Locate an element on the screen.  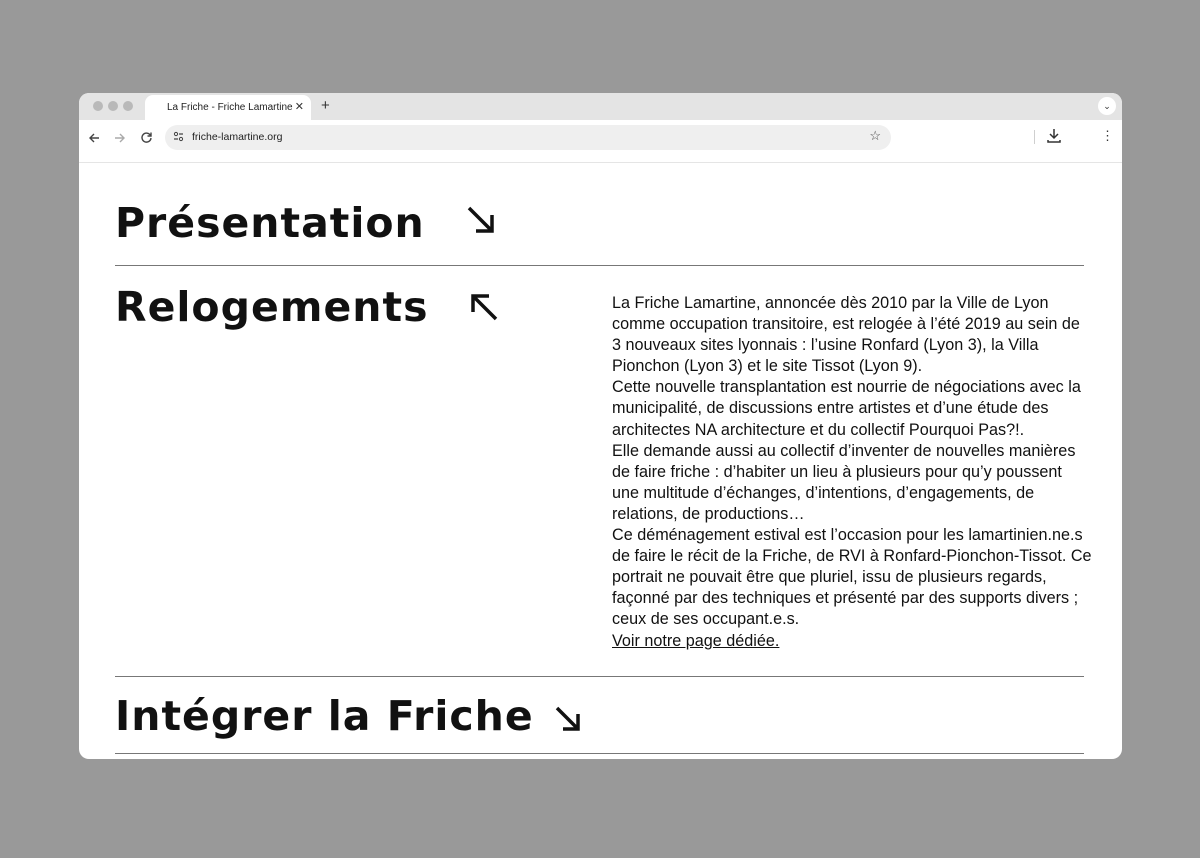
minimize-window-dot is located at coordinates (113, 106).